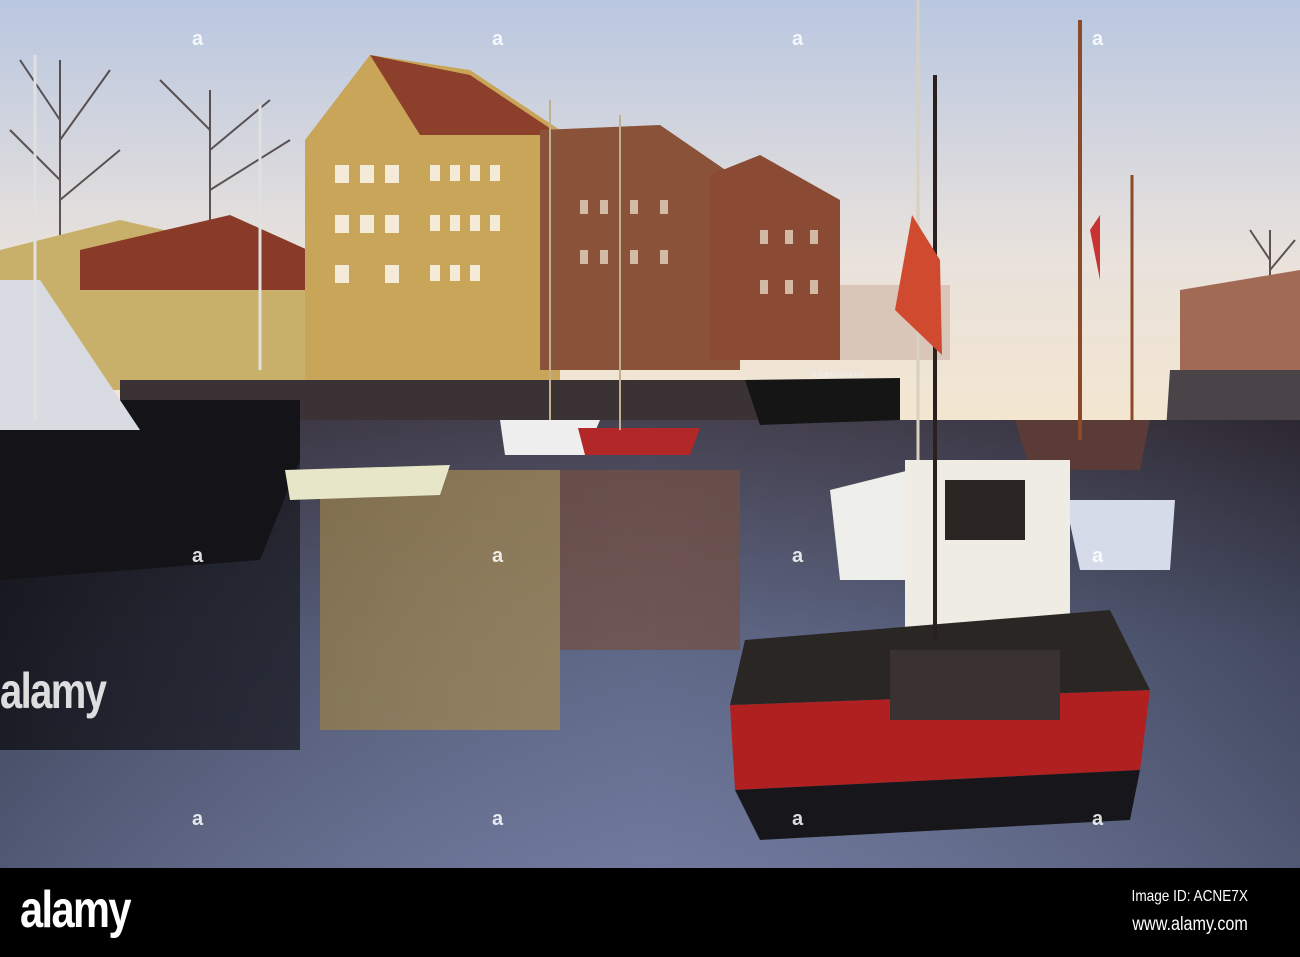 Image resolution: width=1300 pixels, height=957 pixels. I want to click on alamy-logo: alamy, so click(76, 910).